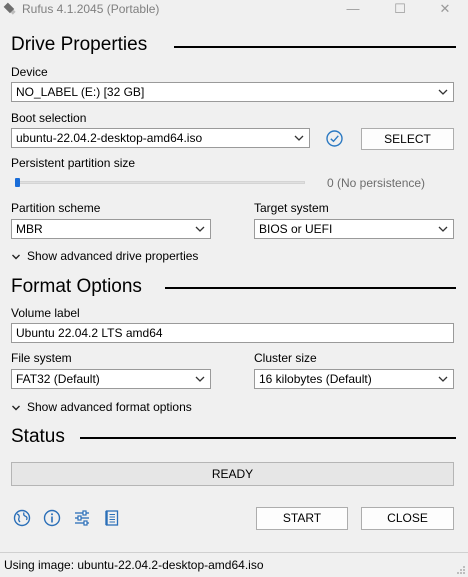 Image resolution: width=468 pixels, height=577 pixels. Describe the element at coordinates (113, 256) in the screenshot. I see `advanced-drive-properties-label: Show advanced drive properties` at that location.